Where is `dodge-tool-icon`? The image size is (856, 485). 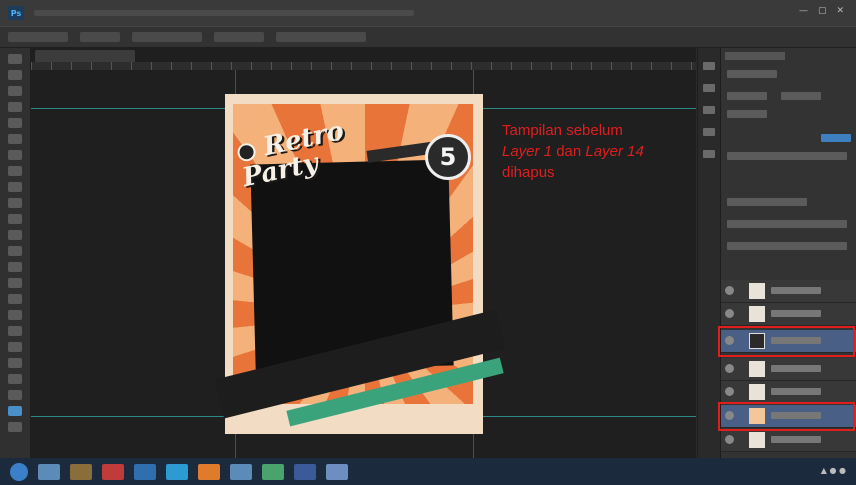
dodge-tool-icon is located at coordinates (15, 267).